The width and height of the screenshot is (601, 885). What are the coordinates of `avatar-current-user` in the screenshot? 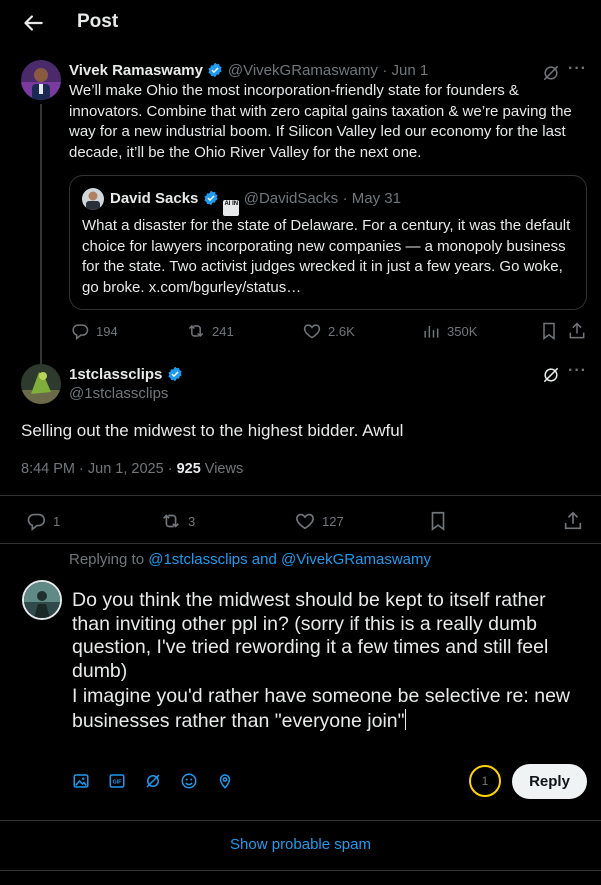 It's located at (42, 600).